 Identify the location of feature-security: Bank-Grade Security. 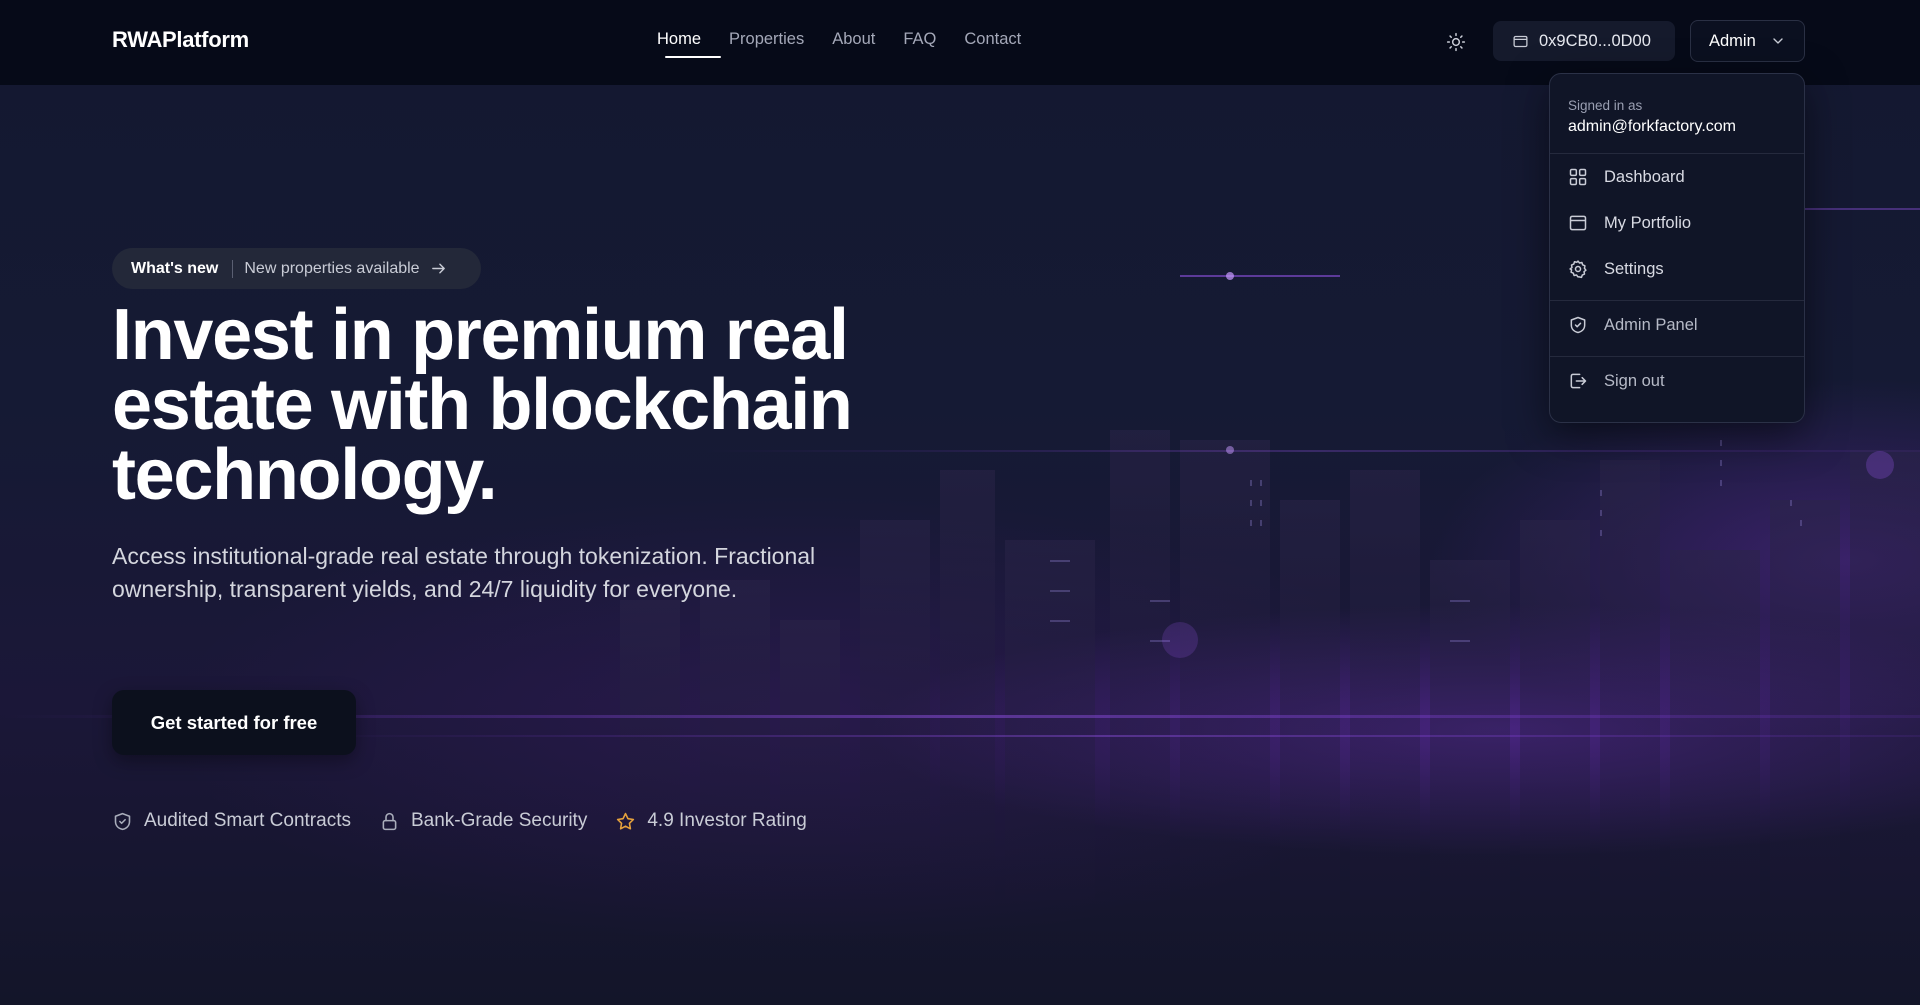
(483, 821).